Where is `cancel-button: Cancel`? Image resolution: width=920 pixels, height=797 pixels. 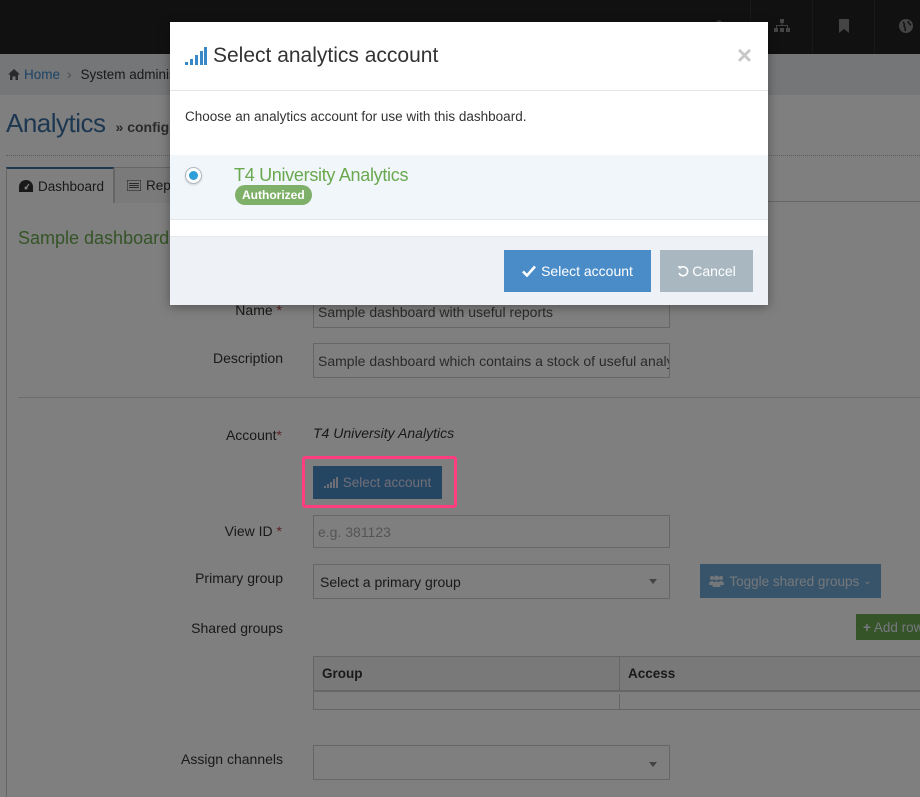
cancel-button: Cancel is located at coordinates (706, 271).